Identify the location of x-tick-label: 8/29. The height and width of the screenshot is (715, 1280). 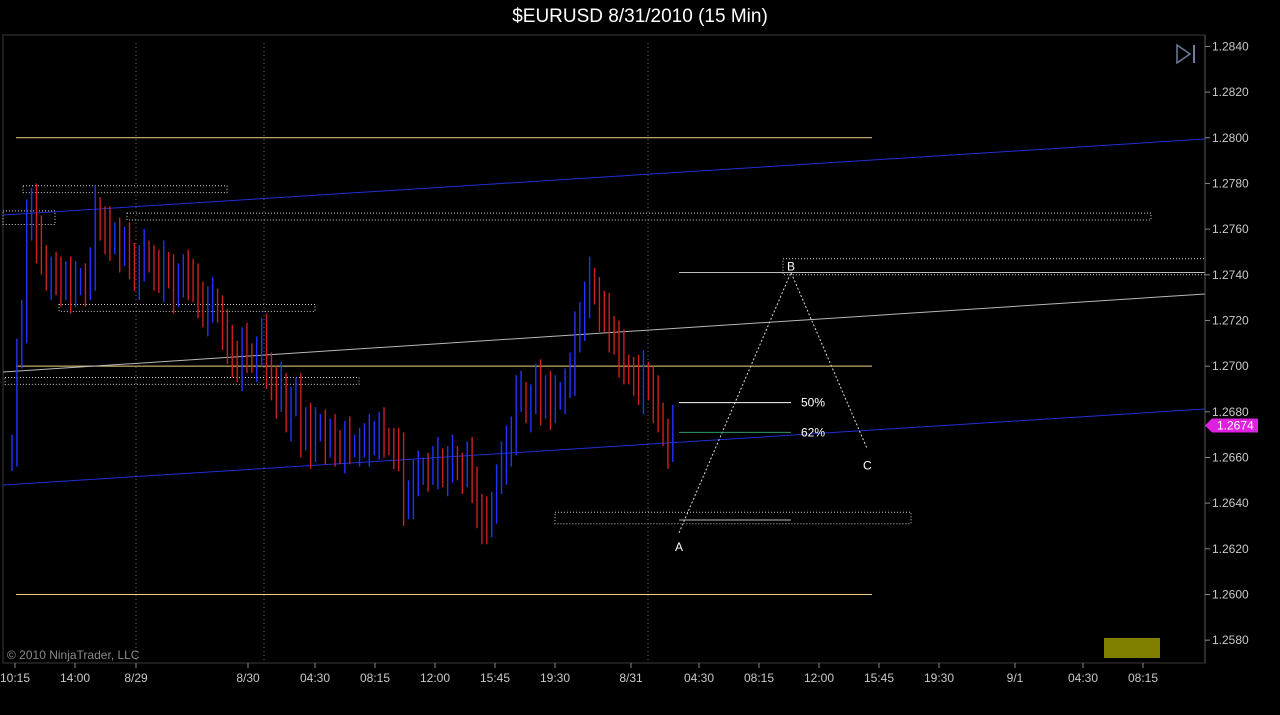
(136, 678).